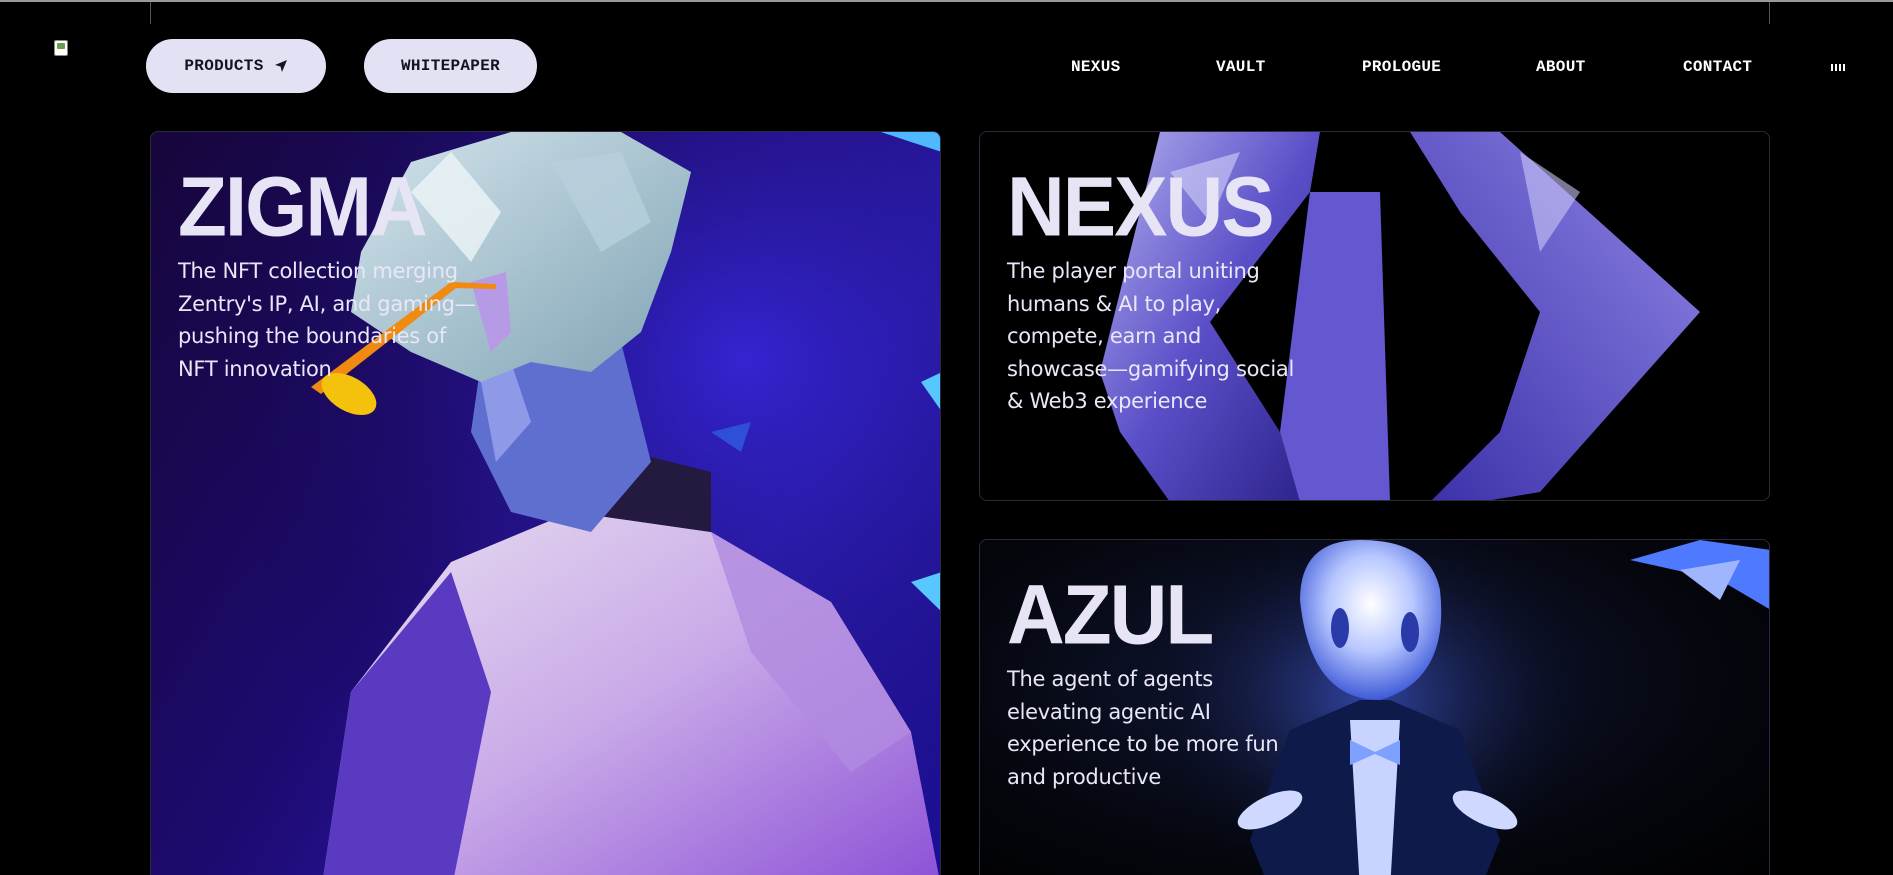 The width and height of the screenshot is (1893, 875). Describe the element at coordinates (1717, 67) in the screenshot. I see `nav-link-contact: CONTACT` at that location.